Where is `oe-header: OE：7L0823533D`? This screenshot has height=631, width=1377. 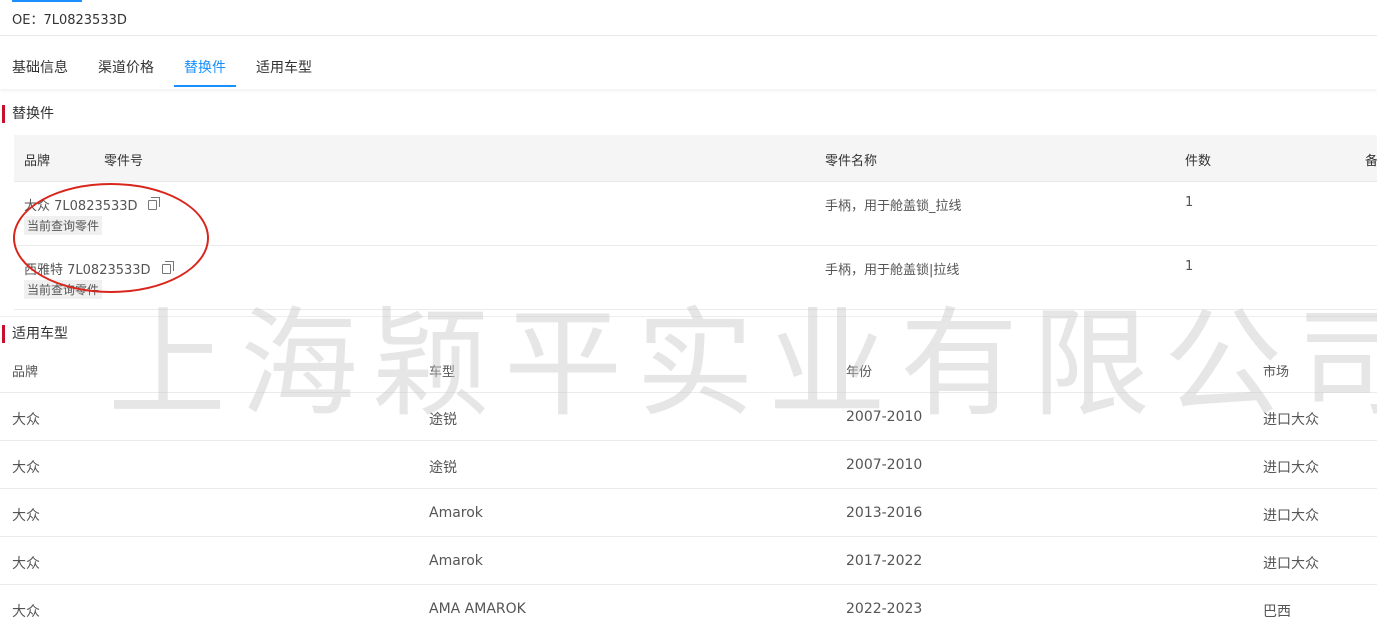
oe-header: OE：7L0823533D is located at coordinates (688, 18).